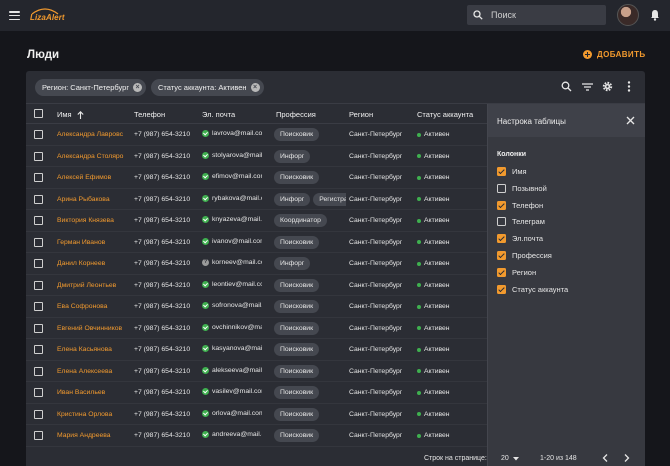 The width and height of the screenshot is (670, 466). I want to click on column-toggle-option: Статус аккаунта, so click(532, 289).